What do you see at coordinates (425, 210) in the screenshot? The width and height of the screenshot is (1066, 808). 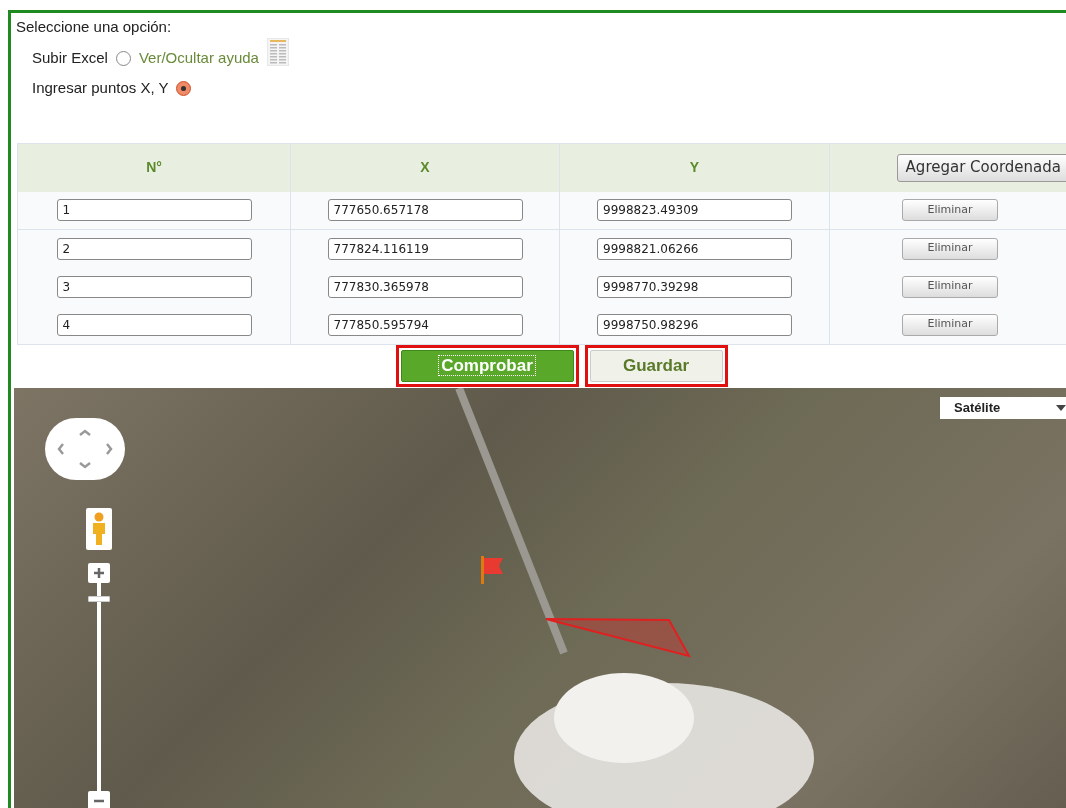 I see `coordinate-input: 777650.657178` at bounding box center [425, 210].